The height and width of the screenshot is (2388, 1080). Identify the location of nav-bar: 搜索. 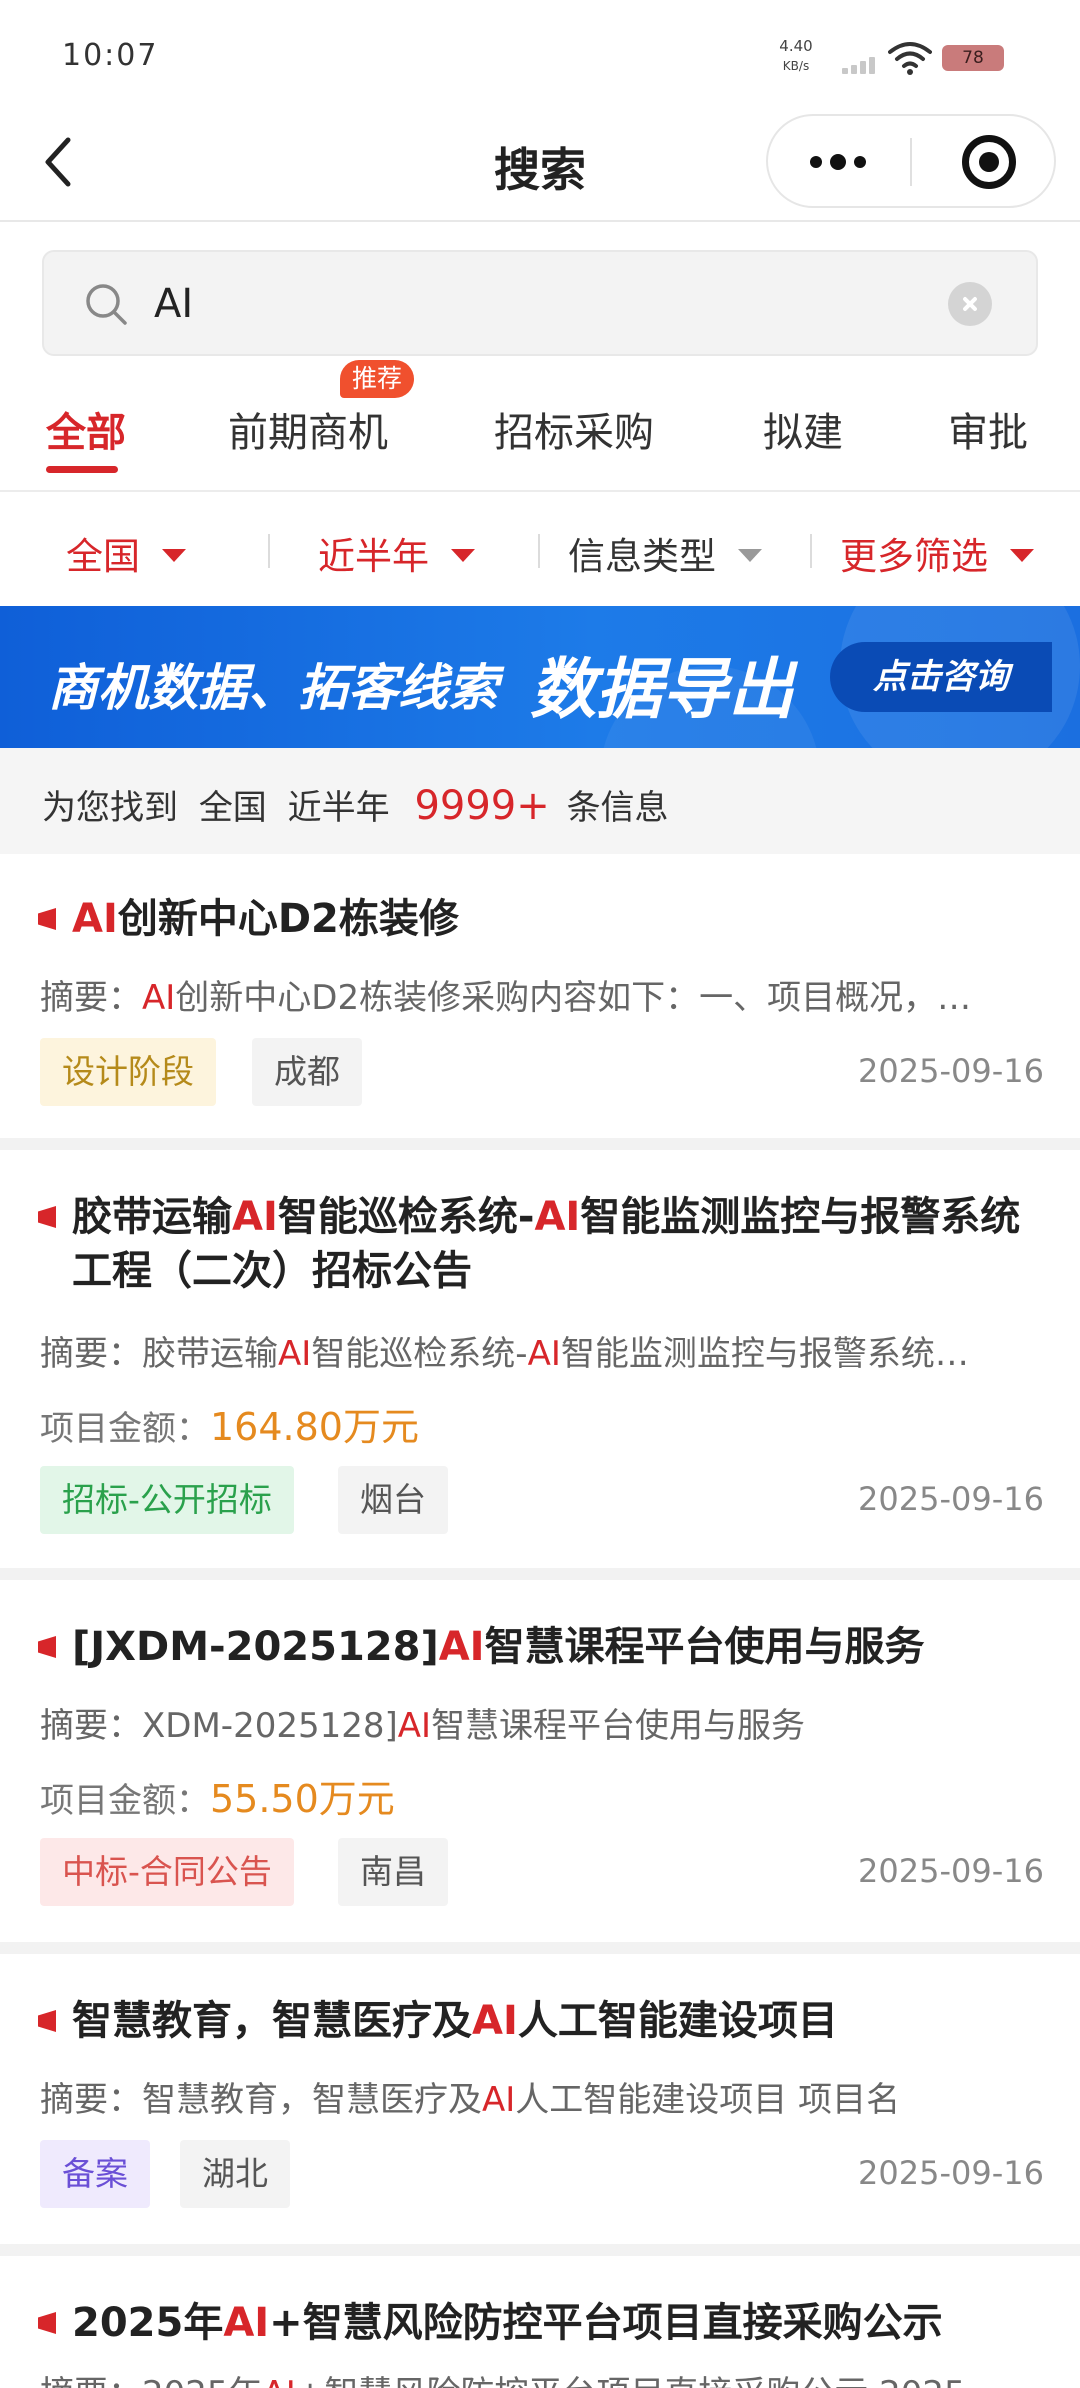
(540, 166).